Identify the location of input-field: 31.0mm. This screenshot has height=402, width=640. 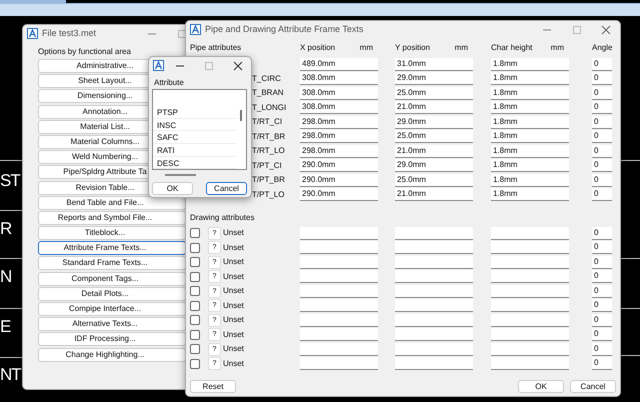
(434, 64).